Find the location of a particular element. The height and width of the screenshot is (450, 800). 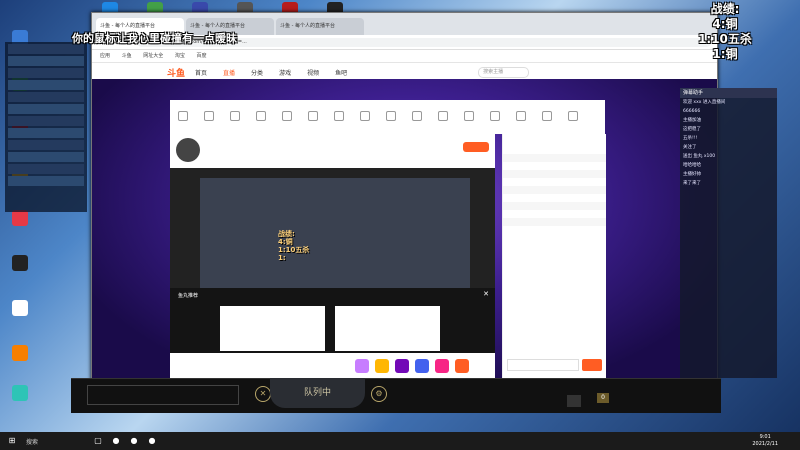

stream-caption: 你的鼠标让我心里碰撞有一点暧昧 is located at coordinates (154, 38).